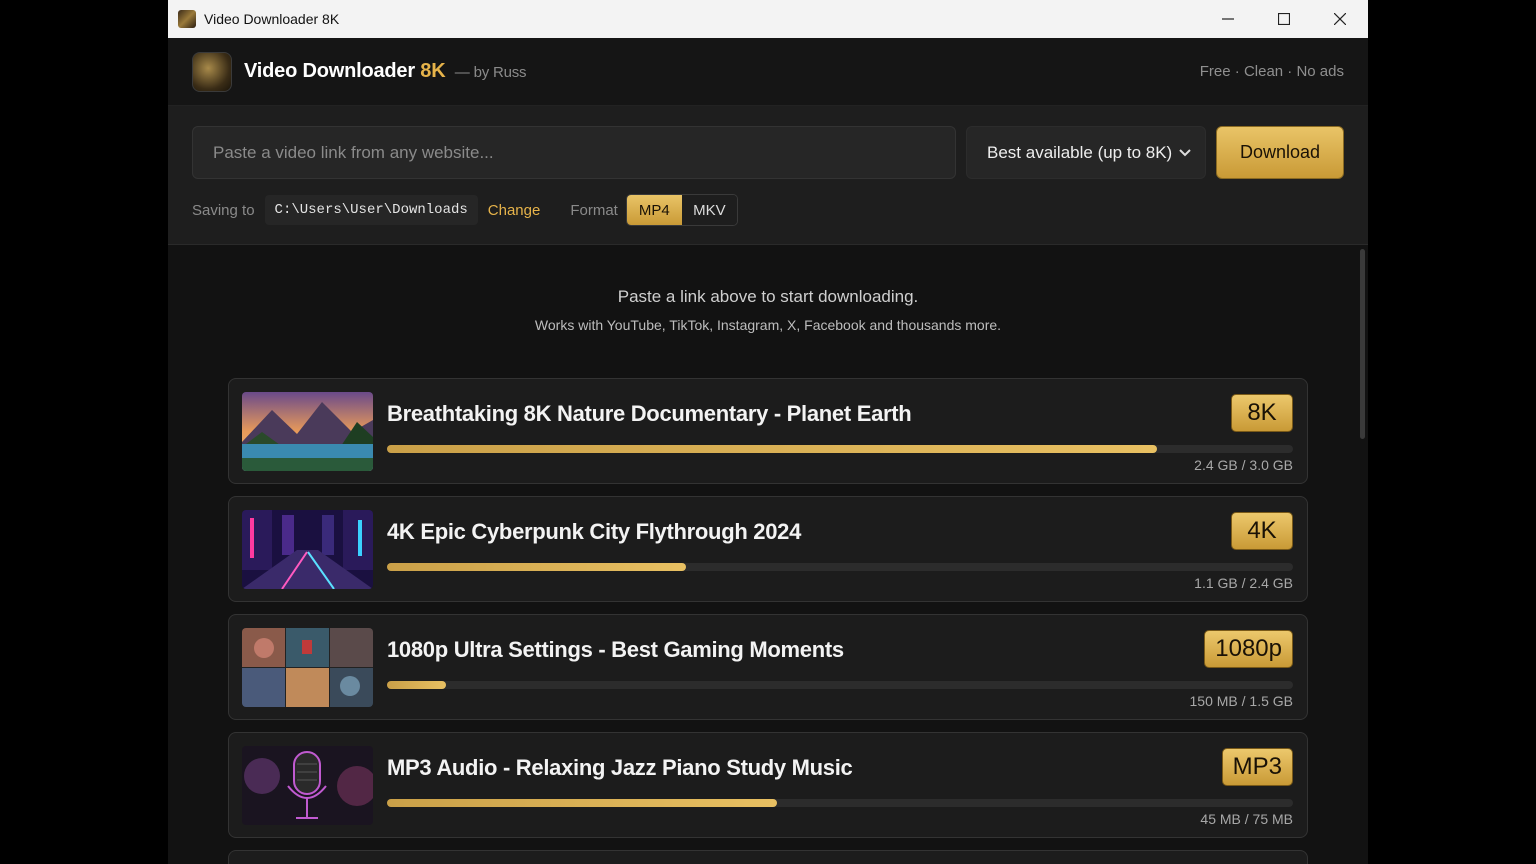 The height and width of the screenshot is (864, 1536). I want to click on quality-badge: 4K, so click(1262, 531).